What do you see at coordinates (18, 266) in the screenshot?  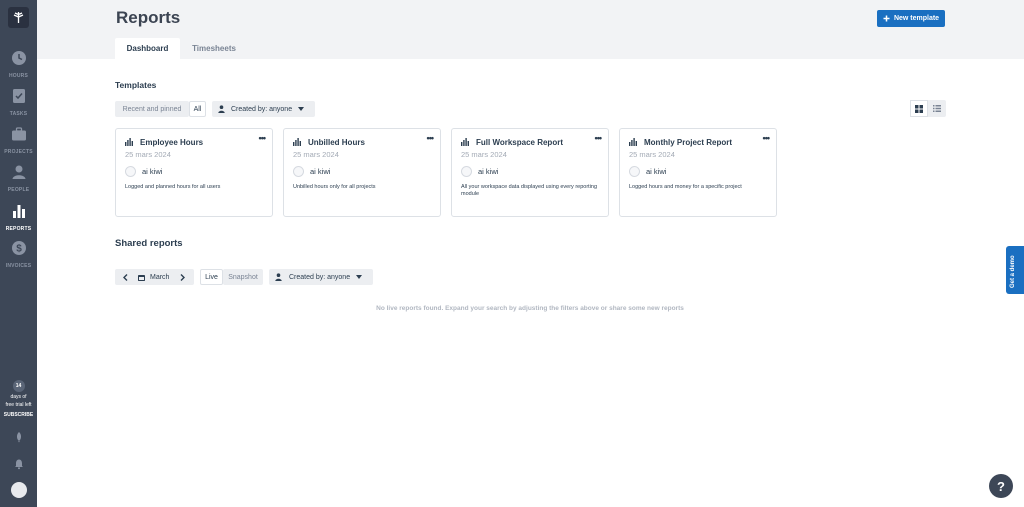 I see `sidebar-item-label: INVOICES` at bounding box center [18, 266].